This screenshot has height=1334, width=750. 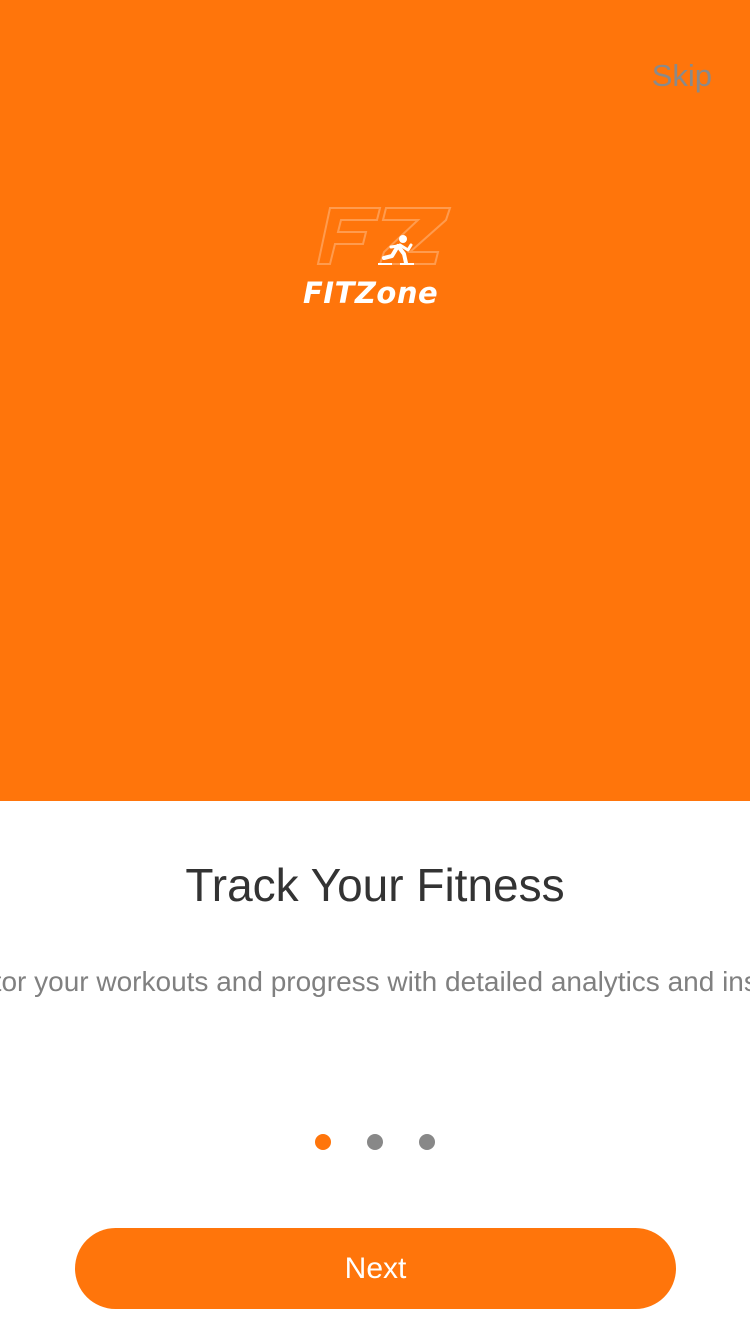 What do you see at coordinates (384, 236) in the screenshot?
I see `logo-mark-icon` at bounding box center [384, 236].